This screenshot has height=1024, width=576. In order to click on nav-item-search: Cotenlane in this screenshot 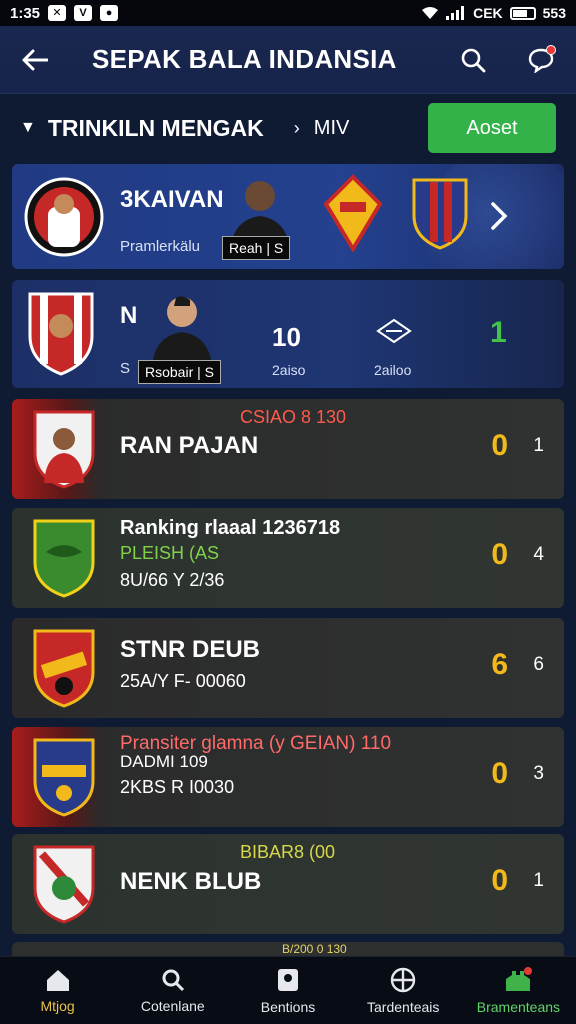, I will do `click(172, 990)`.